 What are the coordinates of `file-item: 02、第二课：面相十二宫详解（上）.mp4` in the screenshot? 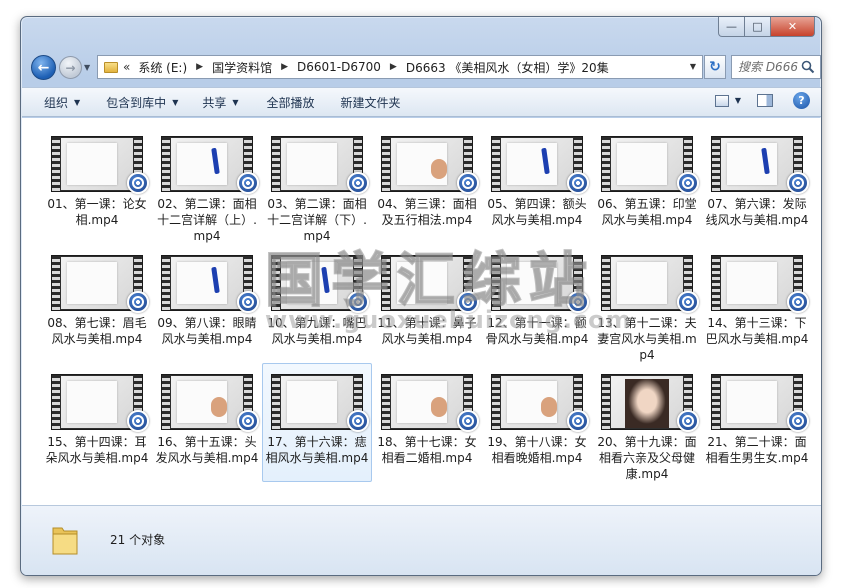 It's located at (207, 184).